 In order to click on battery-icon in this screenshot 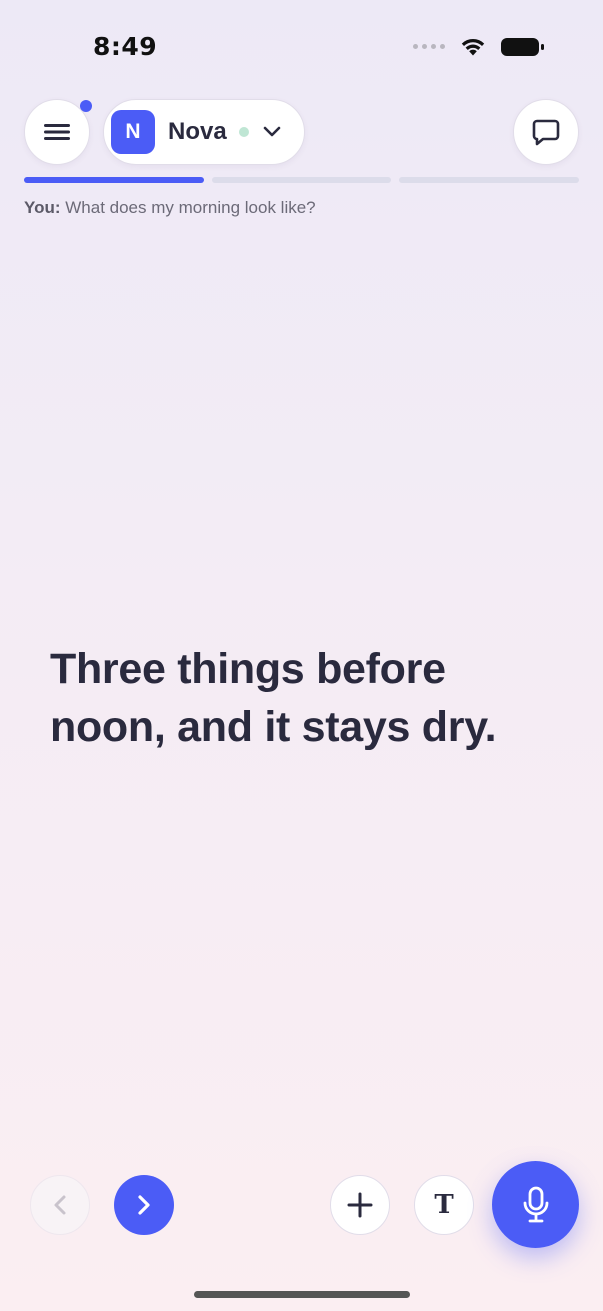, I will do `click(522, 46)`.